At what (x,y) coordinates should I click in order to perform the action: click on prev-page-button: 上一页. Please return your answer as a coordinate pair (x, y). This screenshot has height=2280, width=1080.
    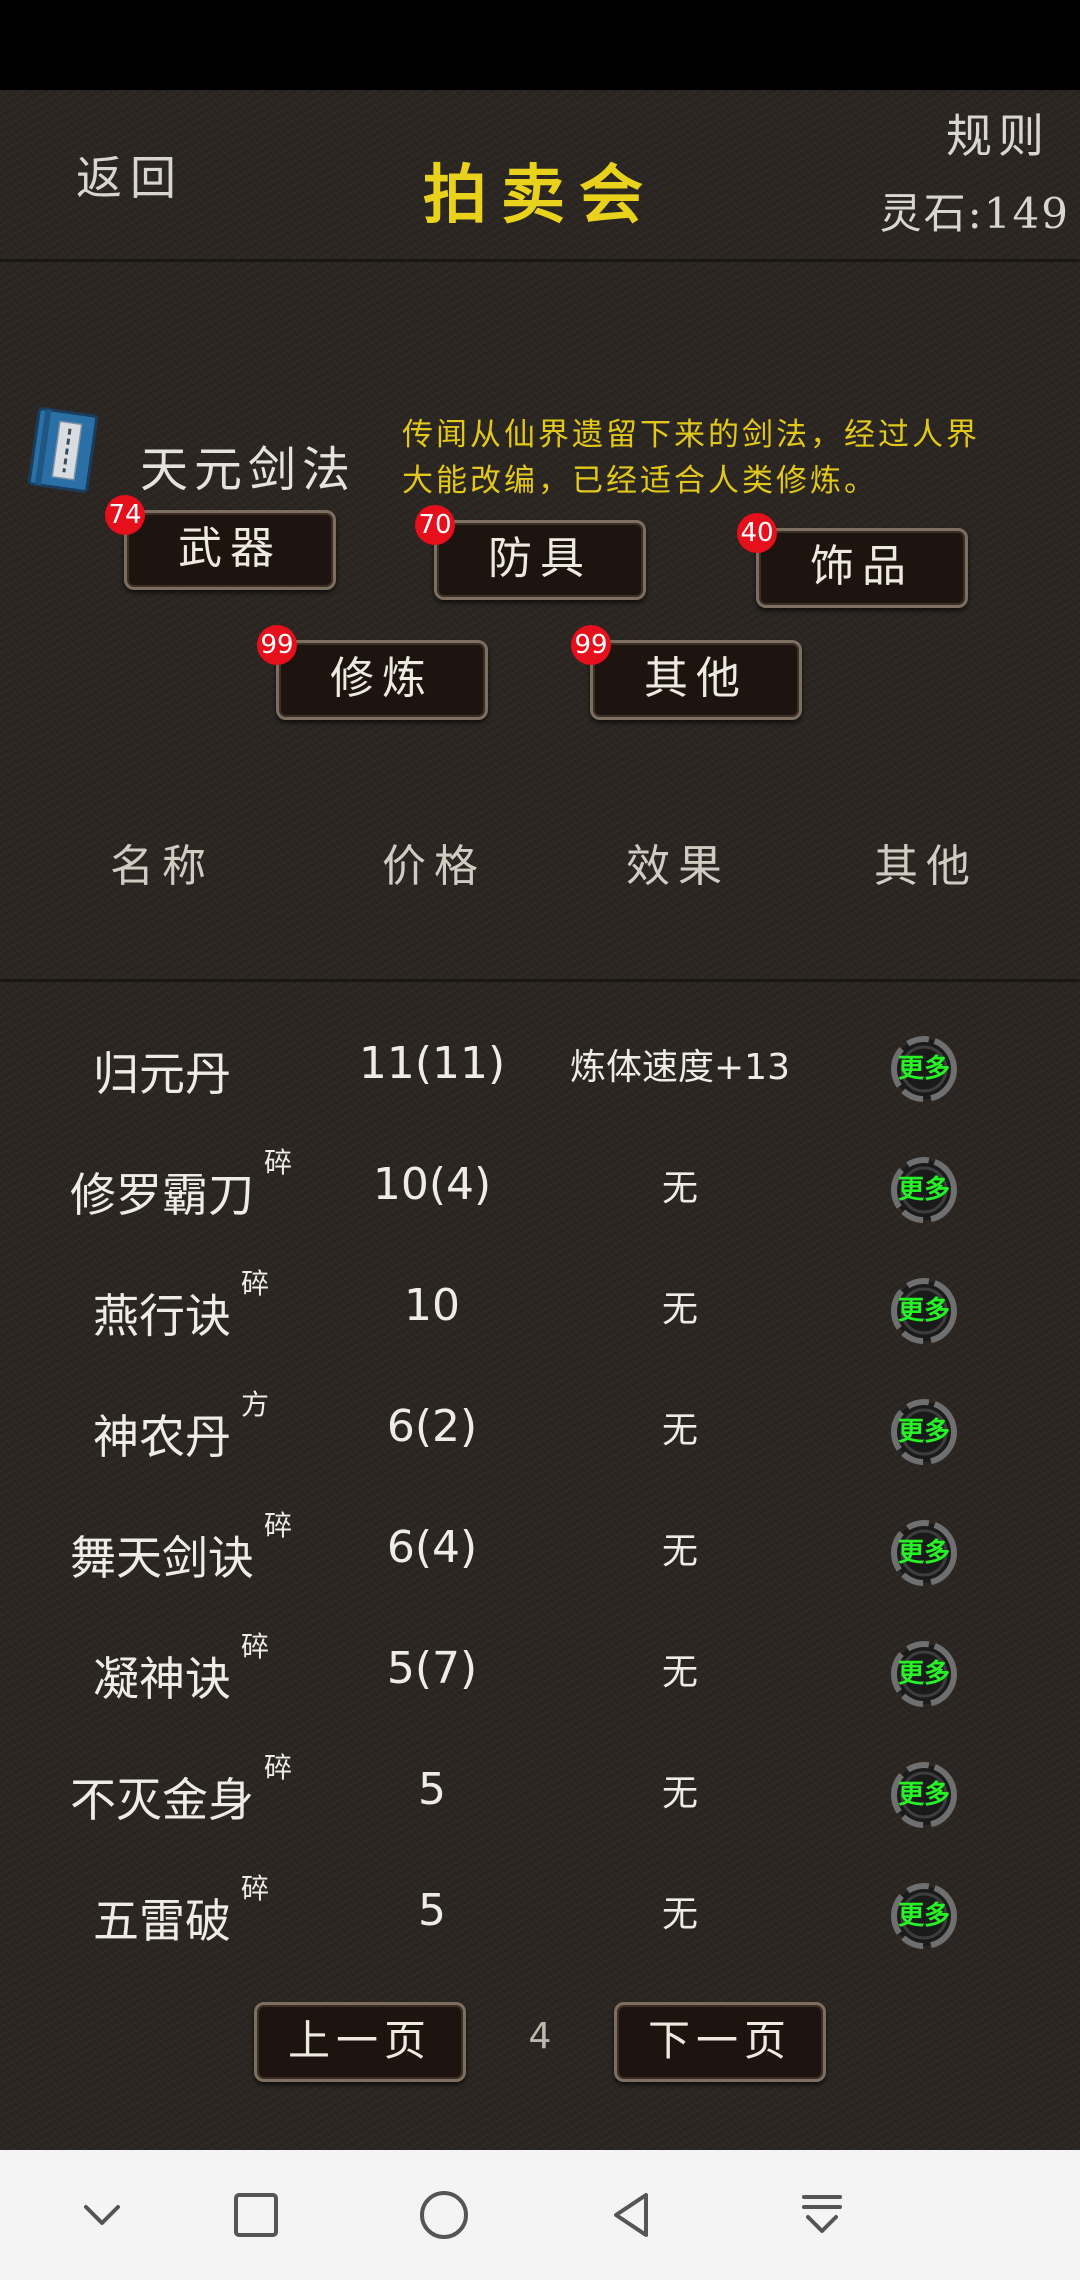
    Looking at the image, I should click on (360, 2042).